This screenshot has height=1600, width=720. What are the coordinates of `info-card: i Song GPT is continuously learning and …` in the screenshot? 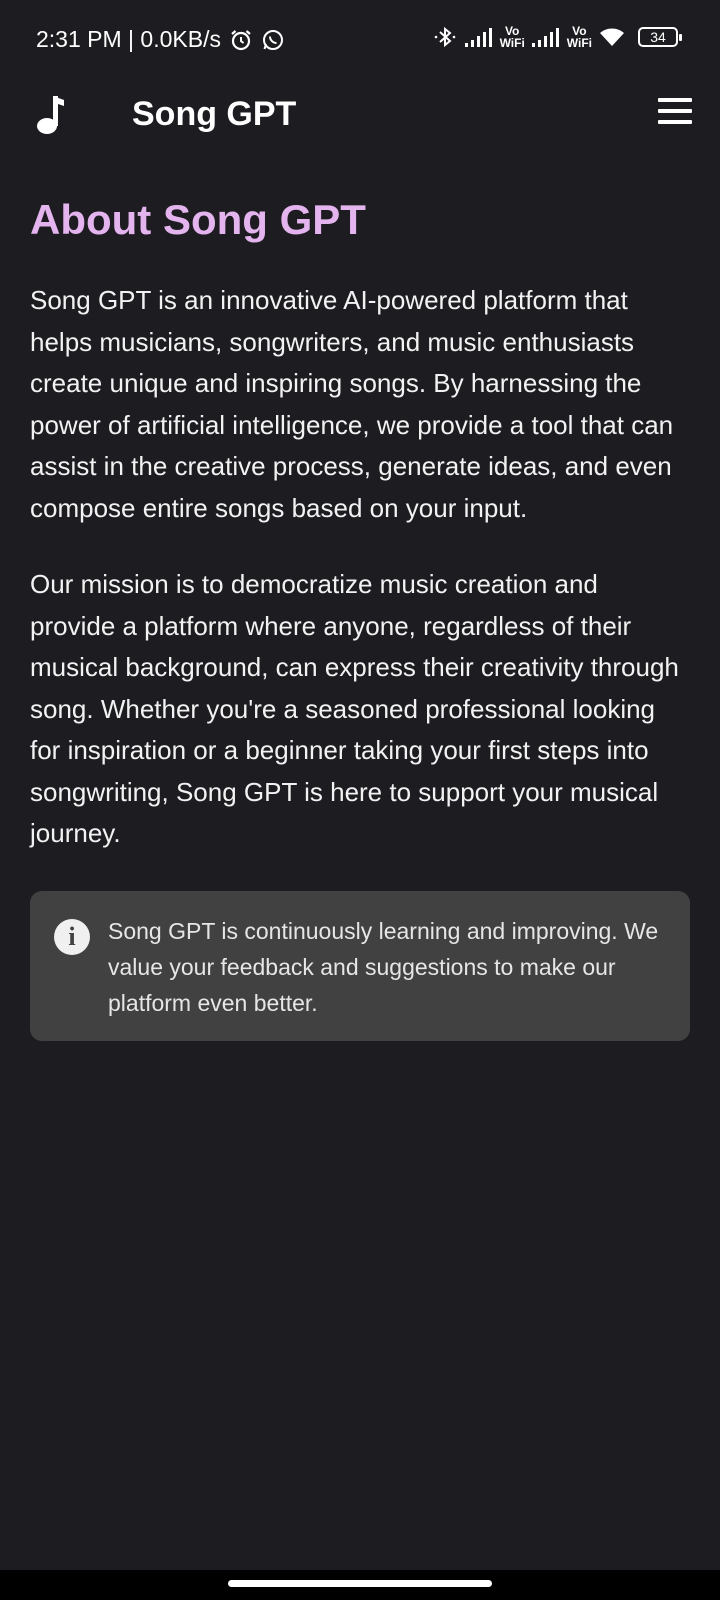 It's located at (360, 965).